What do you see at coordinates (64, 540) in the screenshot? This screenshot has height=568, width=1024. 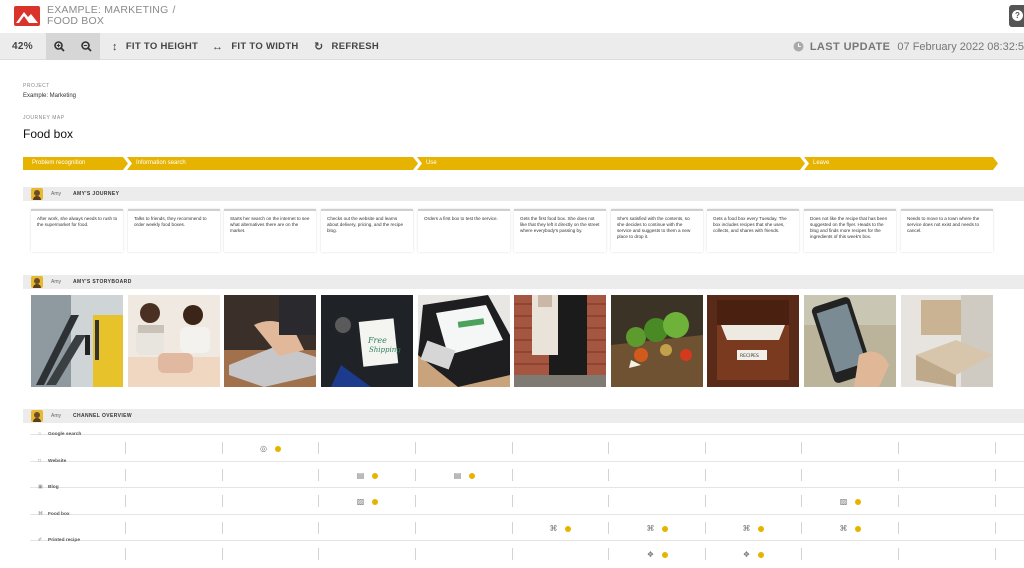 I see `channel-label: Printed recipe` at bounding box center [64, 540].